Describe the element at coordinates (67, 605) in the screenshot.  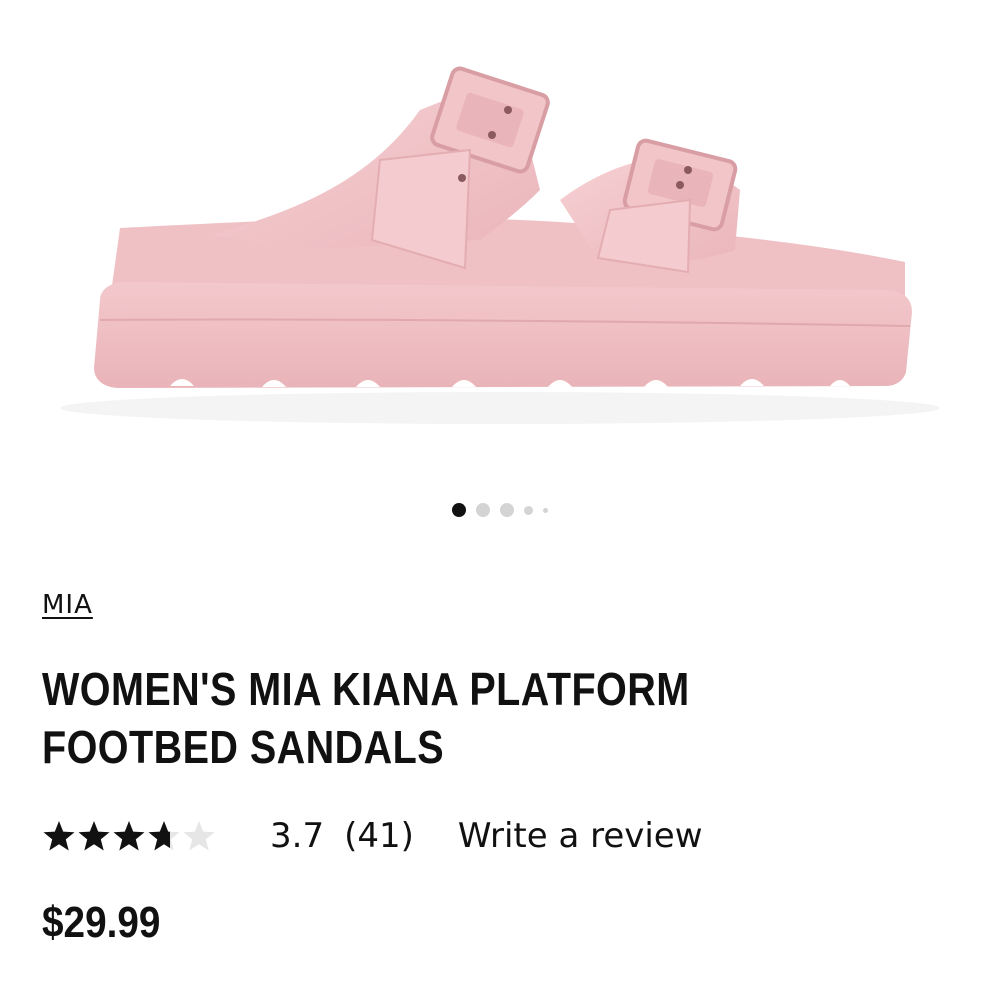
I see `brand-link: MIA` at that location.